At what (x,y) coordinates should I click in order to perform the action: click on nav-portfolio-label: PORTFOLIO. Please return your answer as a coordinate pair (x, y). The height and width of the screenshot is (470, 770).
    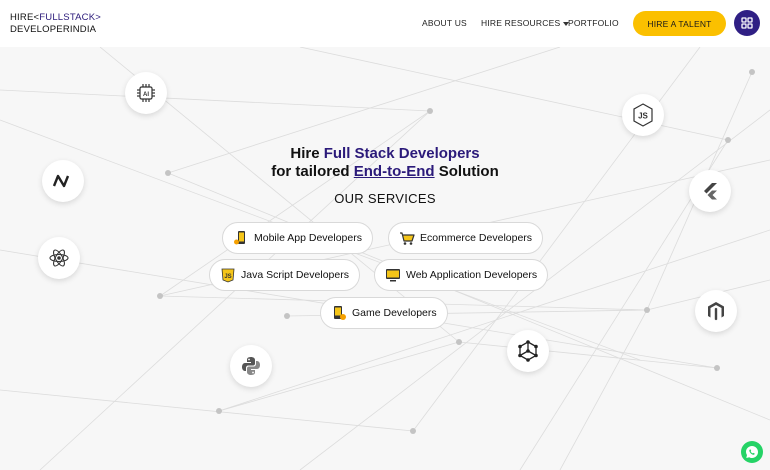
    Looking at the image, I should click on (593, 23).